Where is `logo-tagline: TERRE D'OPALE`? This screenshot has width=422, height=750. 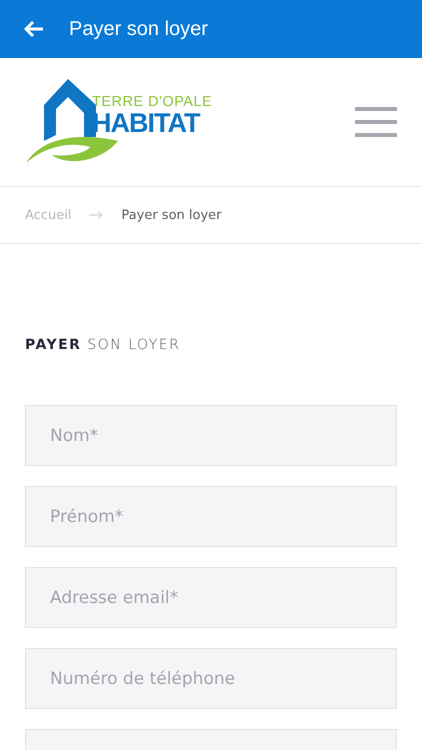 logo-tagline: TERRE D'OPALE is located at coordinates (152, 102).